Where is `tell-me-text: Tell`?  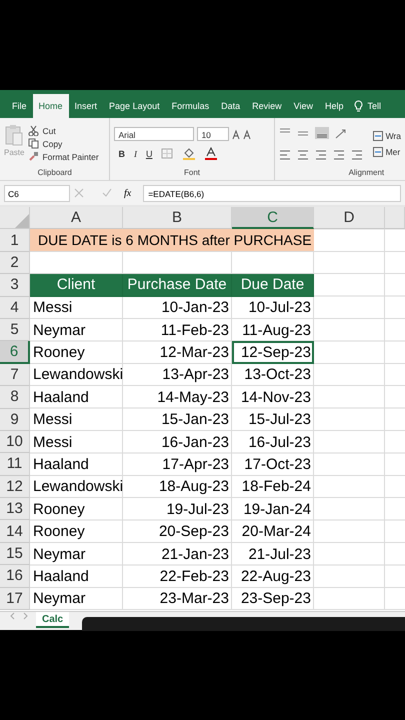 tell-me-text: Tell is located at coordinates (375, 106).